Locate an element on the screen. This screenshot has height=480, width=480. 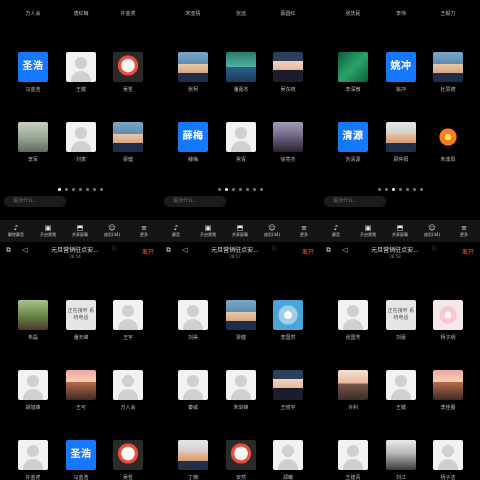
participant-tile: 刘寅 is located at coordinates (81, 142).